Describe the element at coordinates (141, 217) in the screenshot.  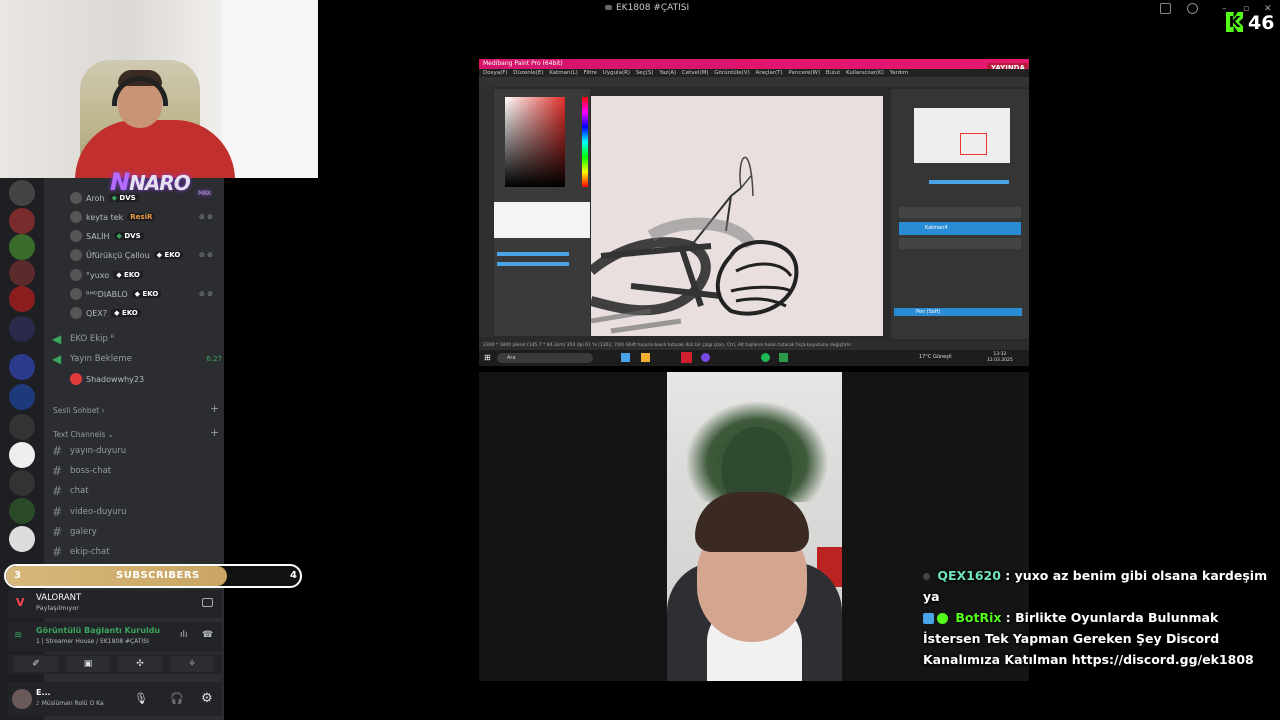
I see `role-badge: ResiR` at that location.